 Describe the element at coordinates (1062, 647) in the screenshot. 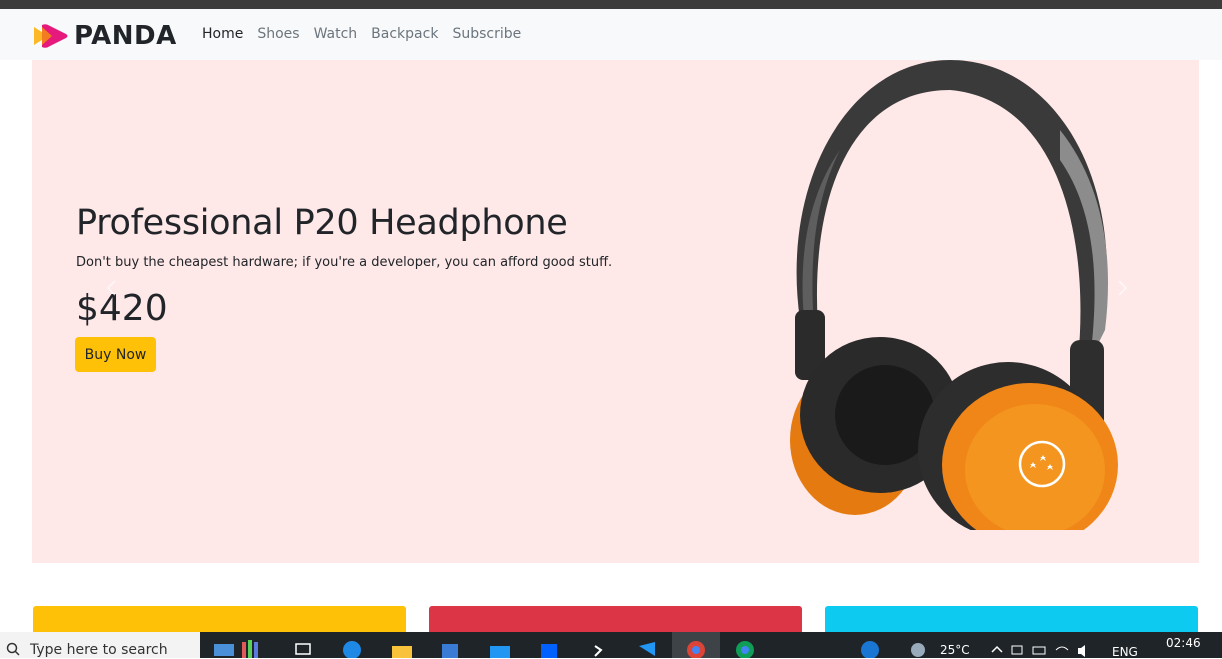

I see `wifi-icon` at that location.